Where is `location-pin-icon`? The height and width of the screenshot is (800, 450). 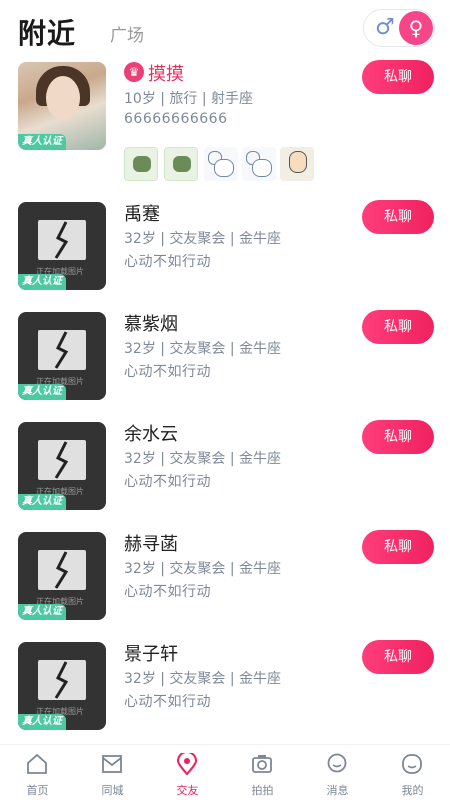 location-pin-icon is located at coordinates (187, 764).